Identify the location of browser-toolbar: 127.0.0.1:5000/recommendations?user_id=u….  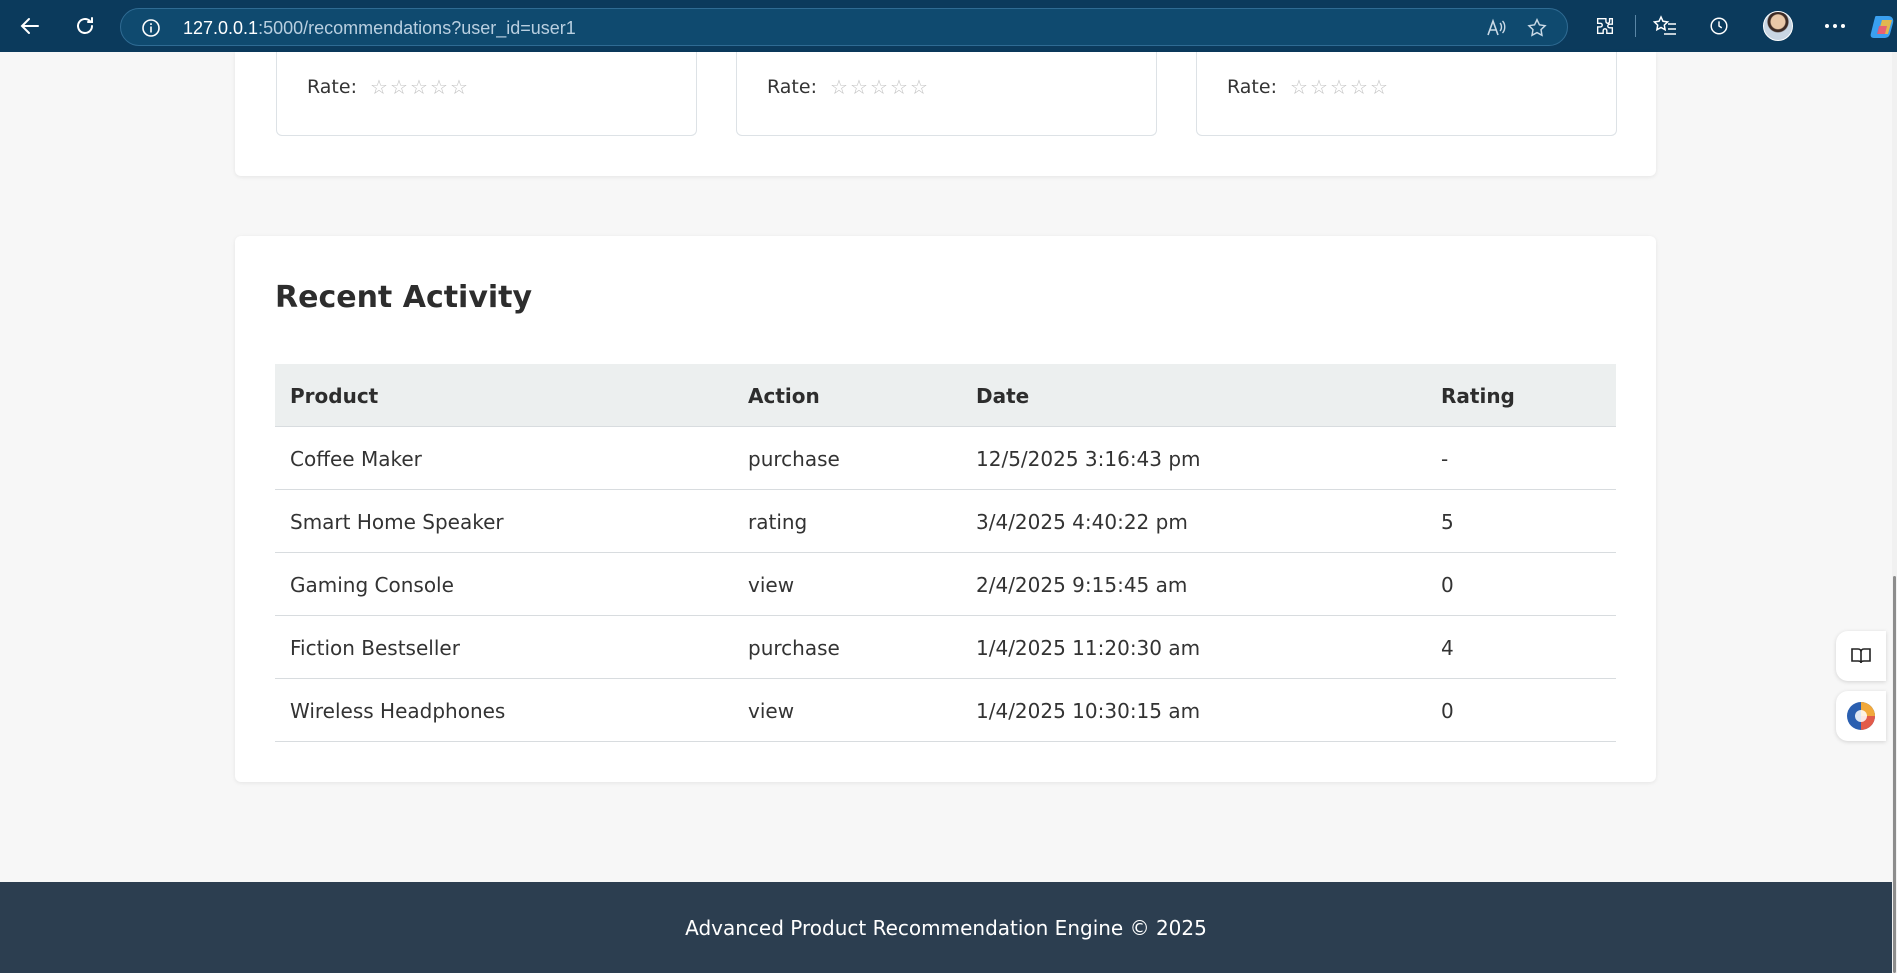
(948, 26).